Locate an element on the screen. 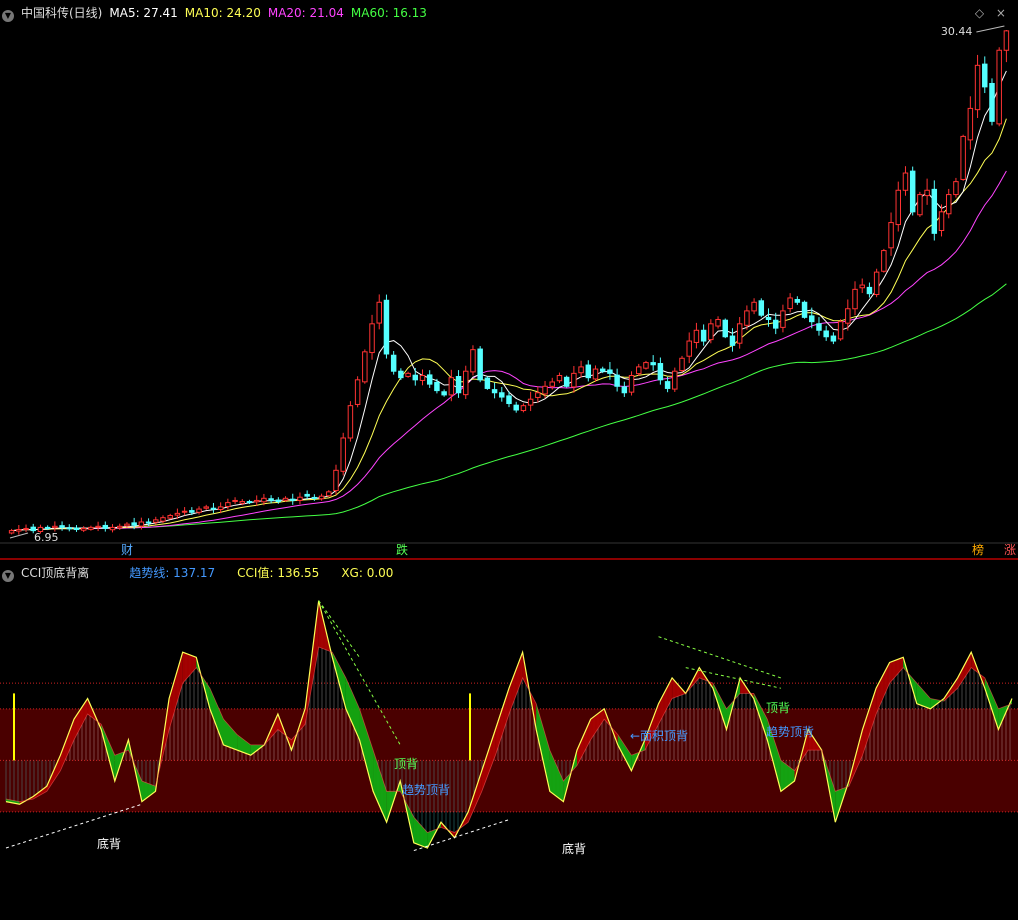 The height and width of the screenshot is (920, 1018). low-label: 6.95 is located at coordinates (46, 537).